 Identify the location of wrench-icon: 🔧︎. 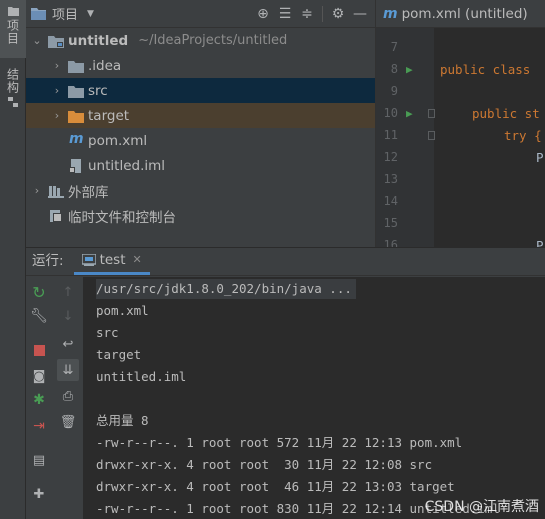
(39, 316).